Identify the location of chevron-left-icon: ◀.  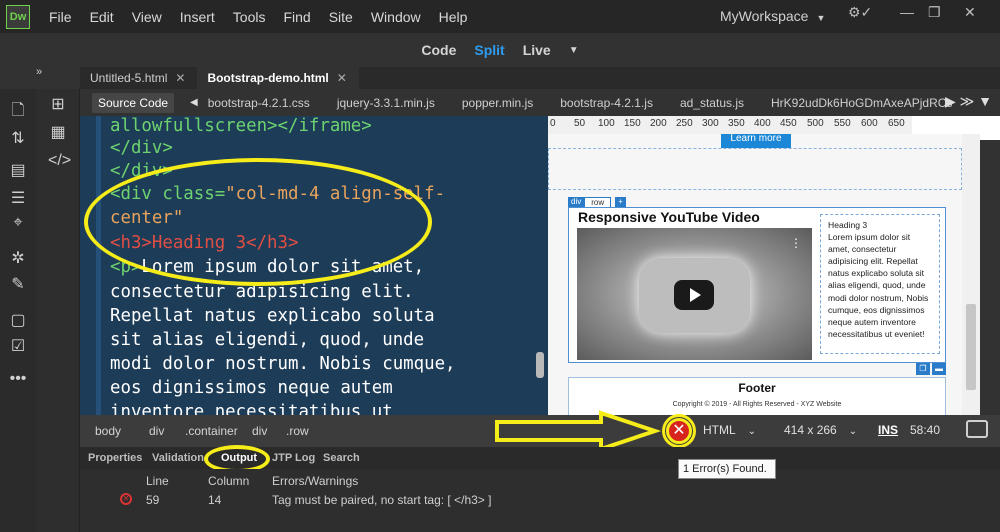
(194, 102).